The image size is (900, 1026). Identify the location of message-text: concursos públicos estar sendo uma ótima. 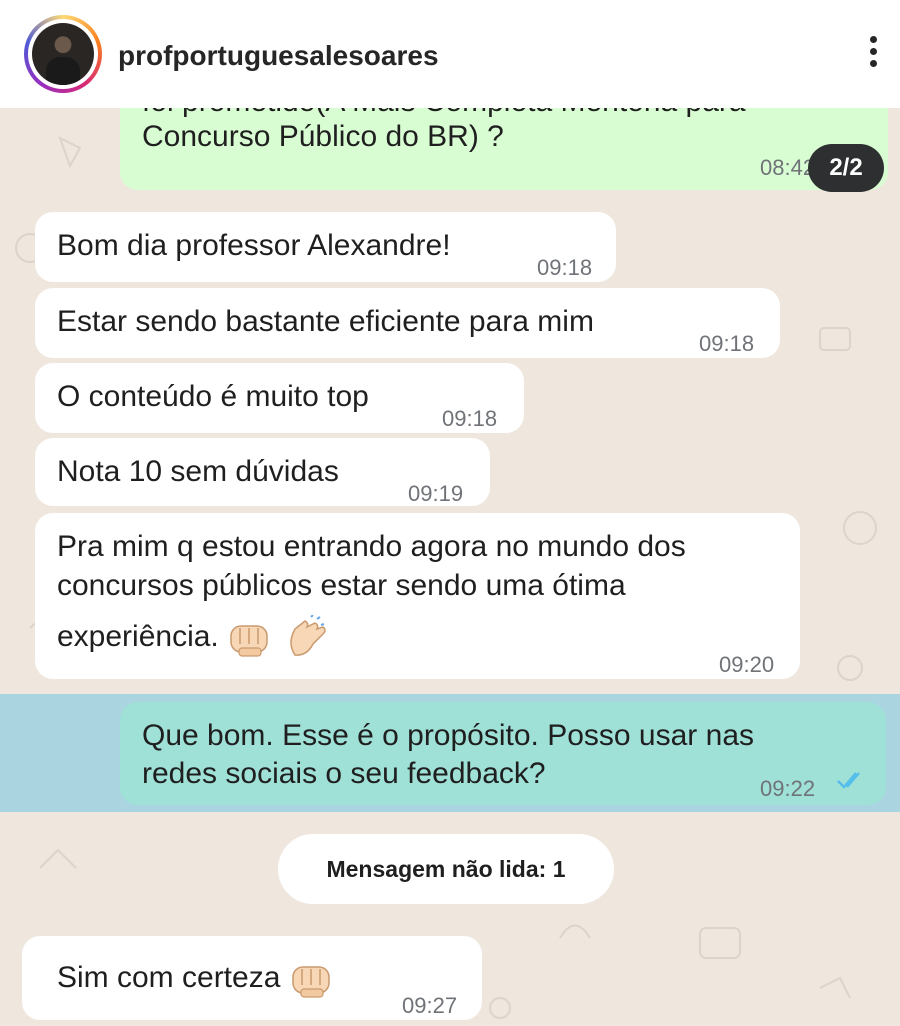
(341, 585).